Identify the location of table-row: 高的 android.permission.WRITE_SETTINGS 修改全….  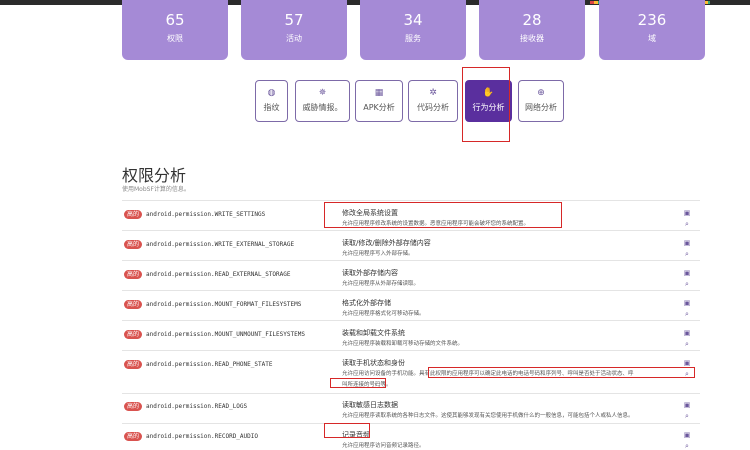
(411, 215).